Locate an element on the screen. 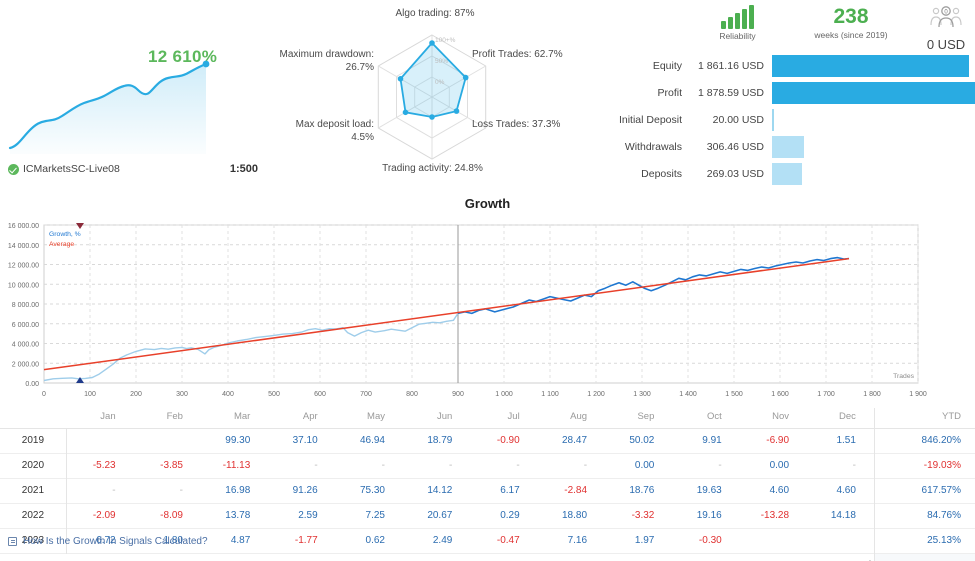  x-axis-tick: 1 800 is located at coordinates (872, 394).